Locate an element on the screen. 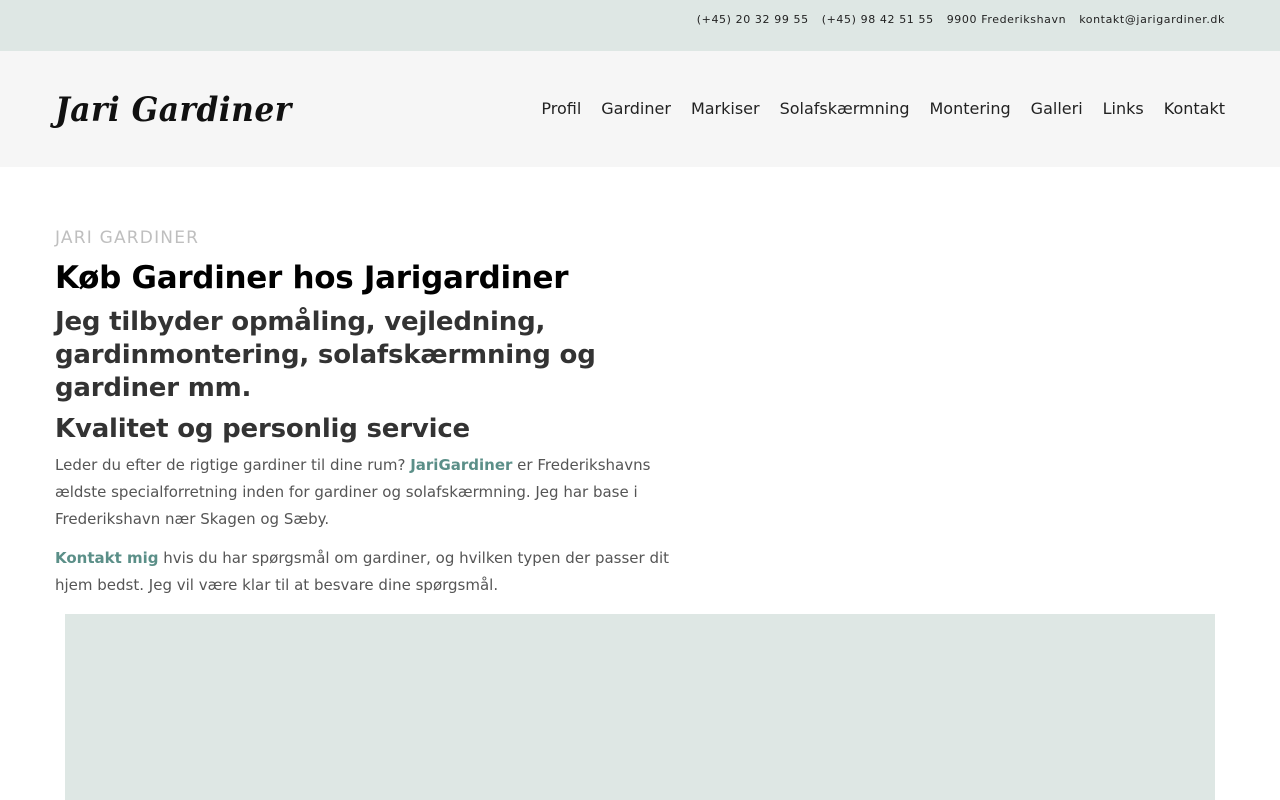 The height and width of the screenshot is (800, 1280). nav-item-links: Links is located at coordinates (1123, 108).